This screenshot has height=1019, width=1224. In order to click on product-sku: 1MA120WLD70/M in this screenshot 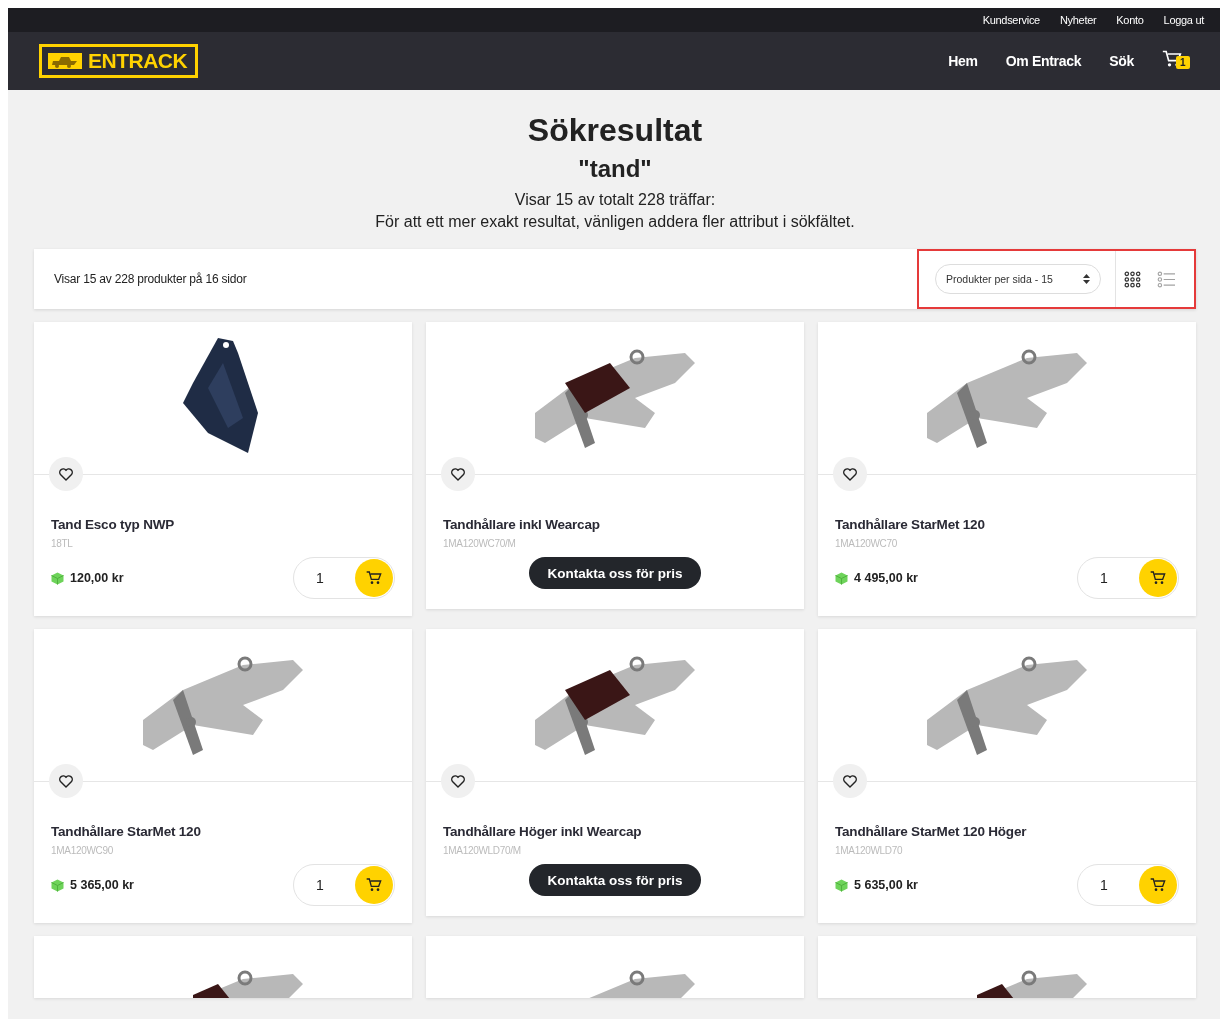, I will do `click(482, 850)`.